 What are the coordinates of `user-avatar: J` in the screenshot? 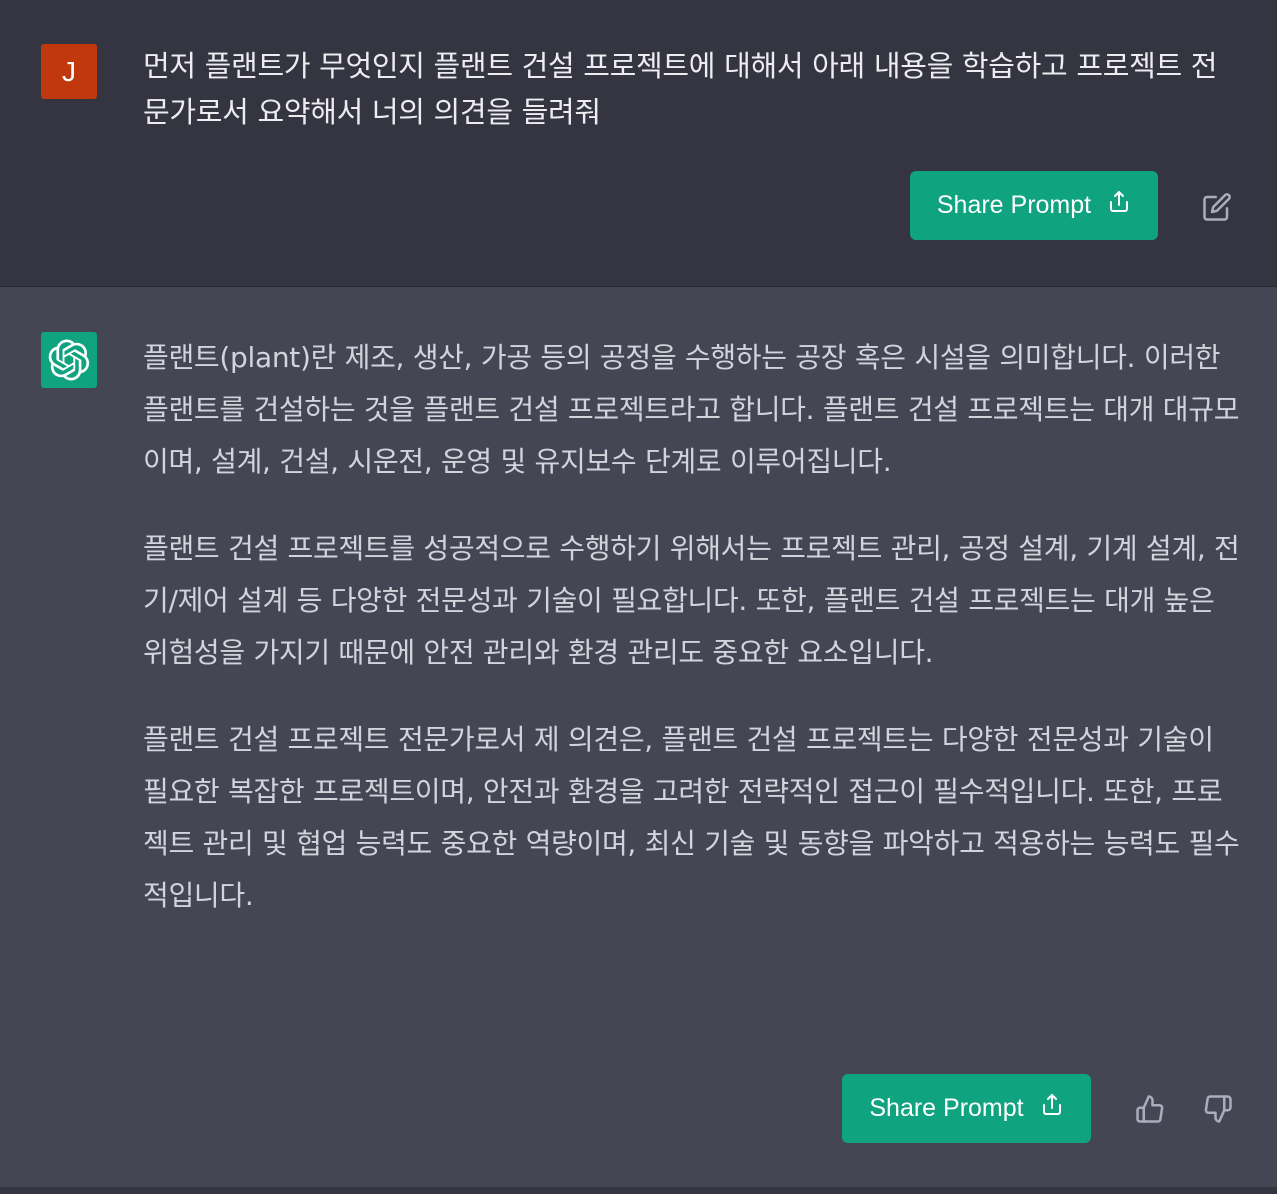 It's located at (69, 71).